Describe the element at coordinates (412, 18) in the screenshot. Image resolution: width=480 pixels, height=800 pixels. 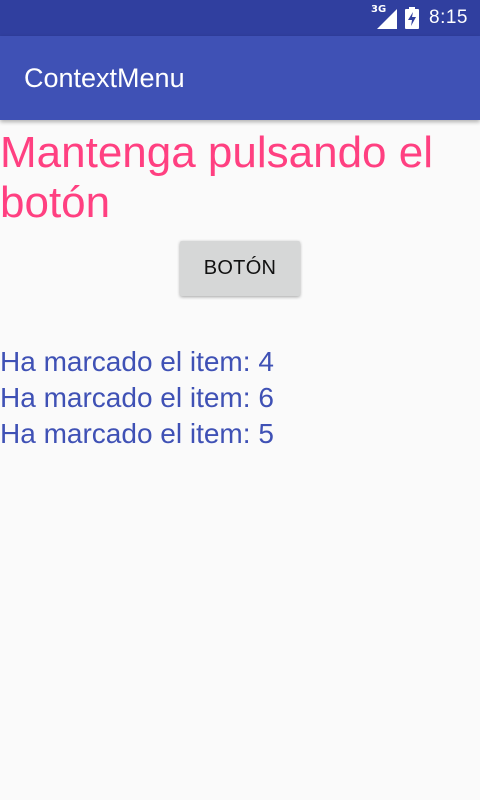
I see `battery-charging-icon` at that location.